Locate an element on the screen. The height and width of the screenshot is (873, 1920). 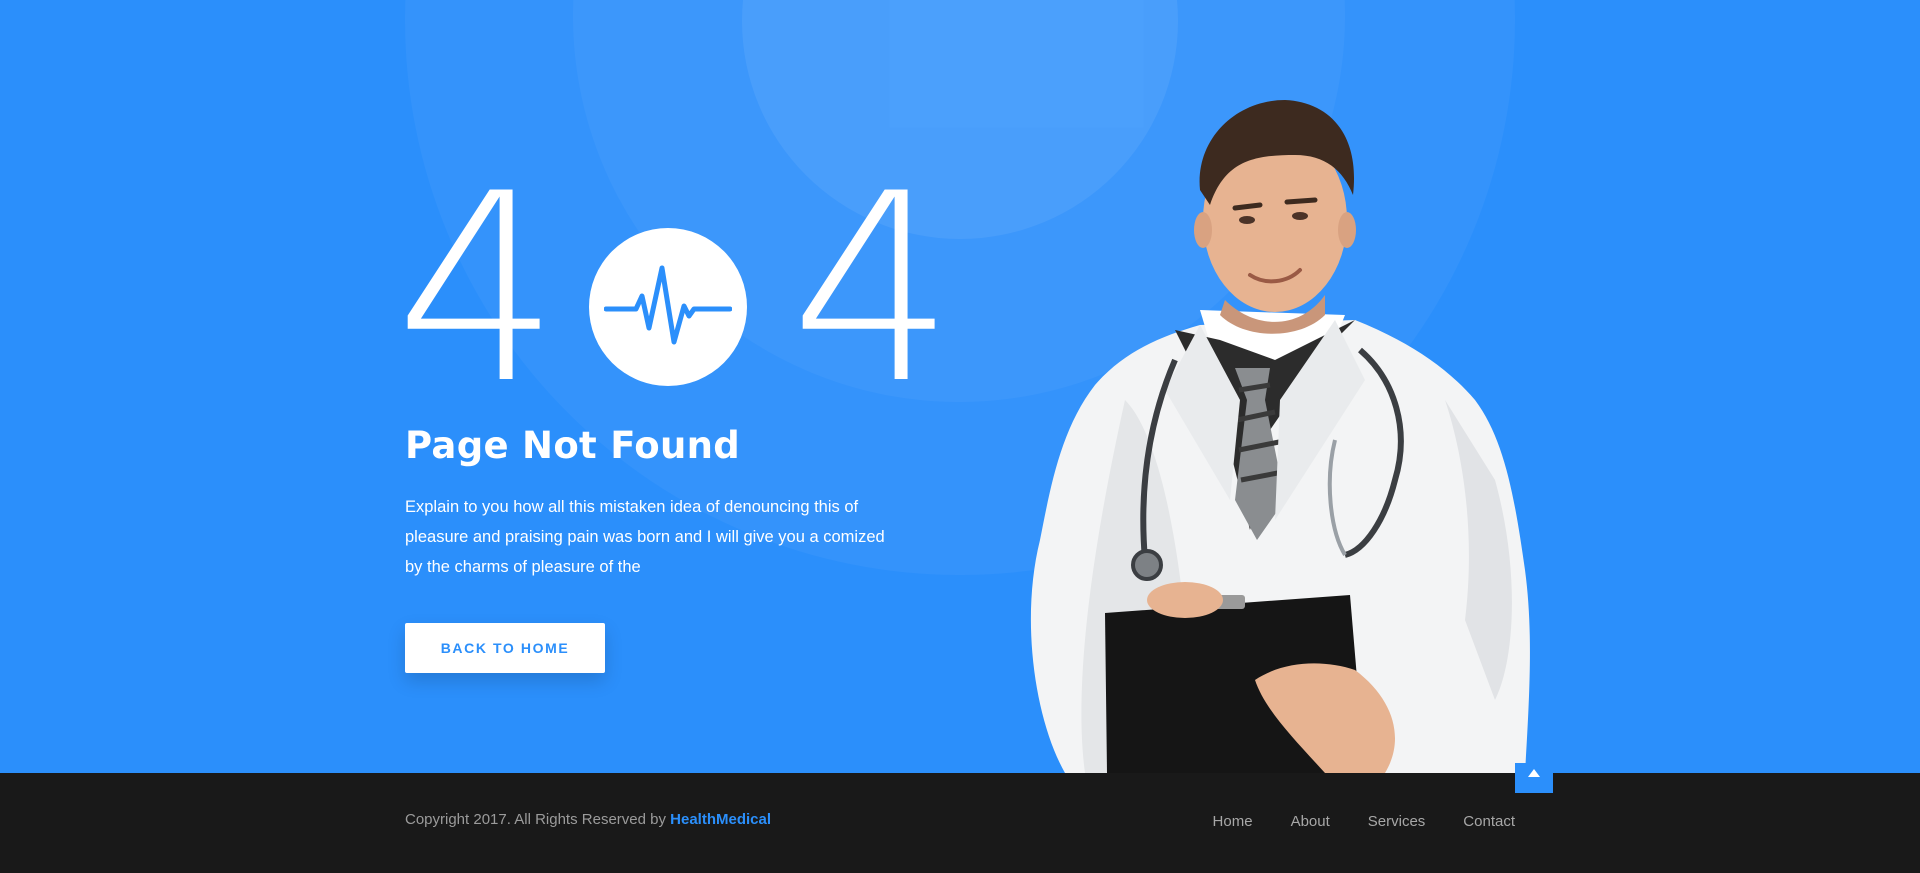
caret-up-icon is located at coordinates (1534, 773).